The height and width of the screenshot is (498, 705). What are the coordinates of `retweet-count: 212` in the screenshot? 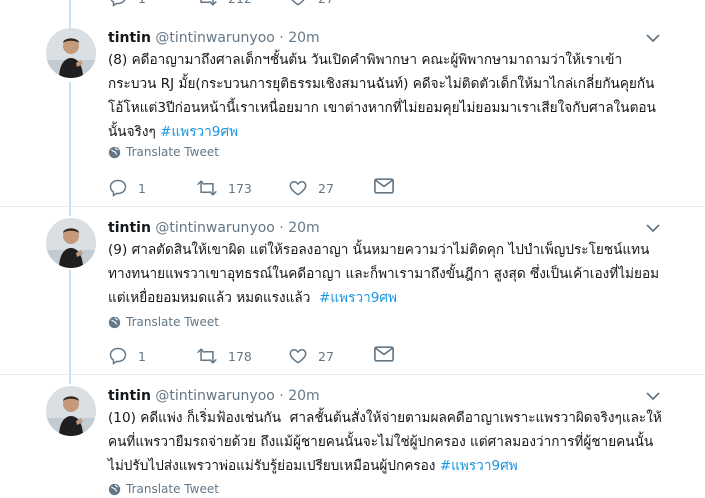 It's located at (240, 3).